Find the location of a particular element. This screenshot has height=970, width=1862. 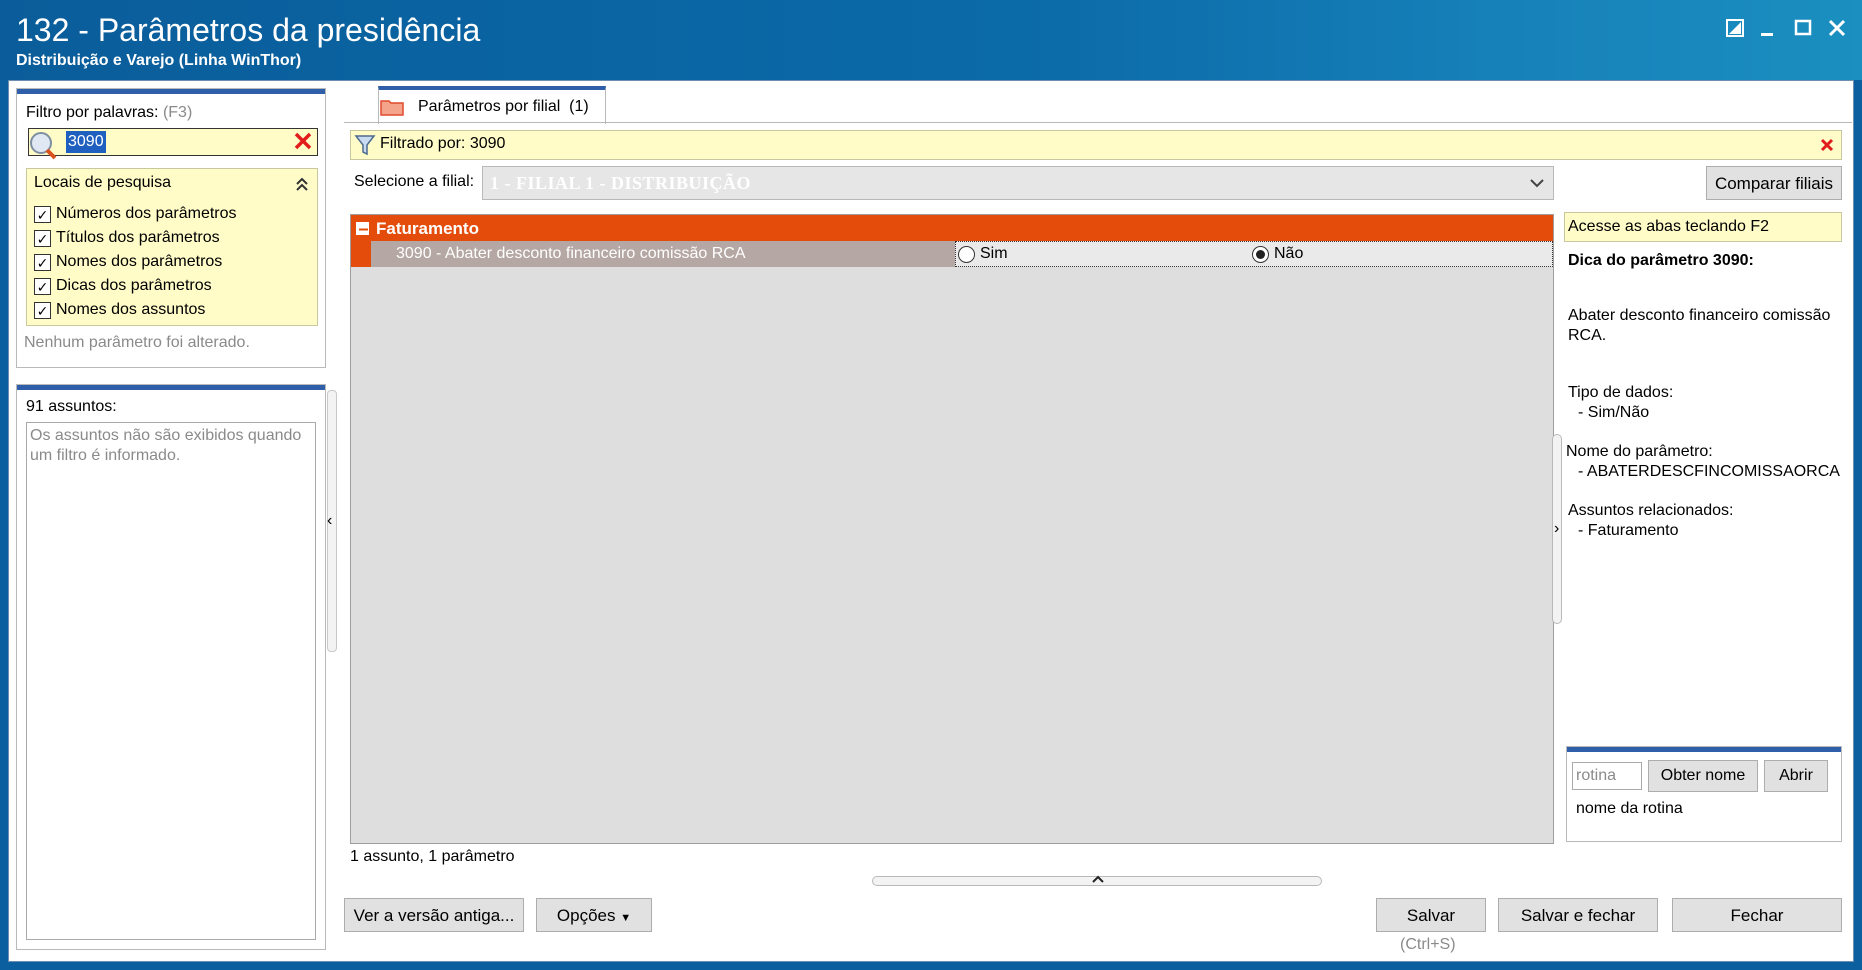

radio-sim-label: Sim is located at coordinates (994, 254).